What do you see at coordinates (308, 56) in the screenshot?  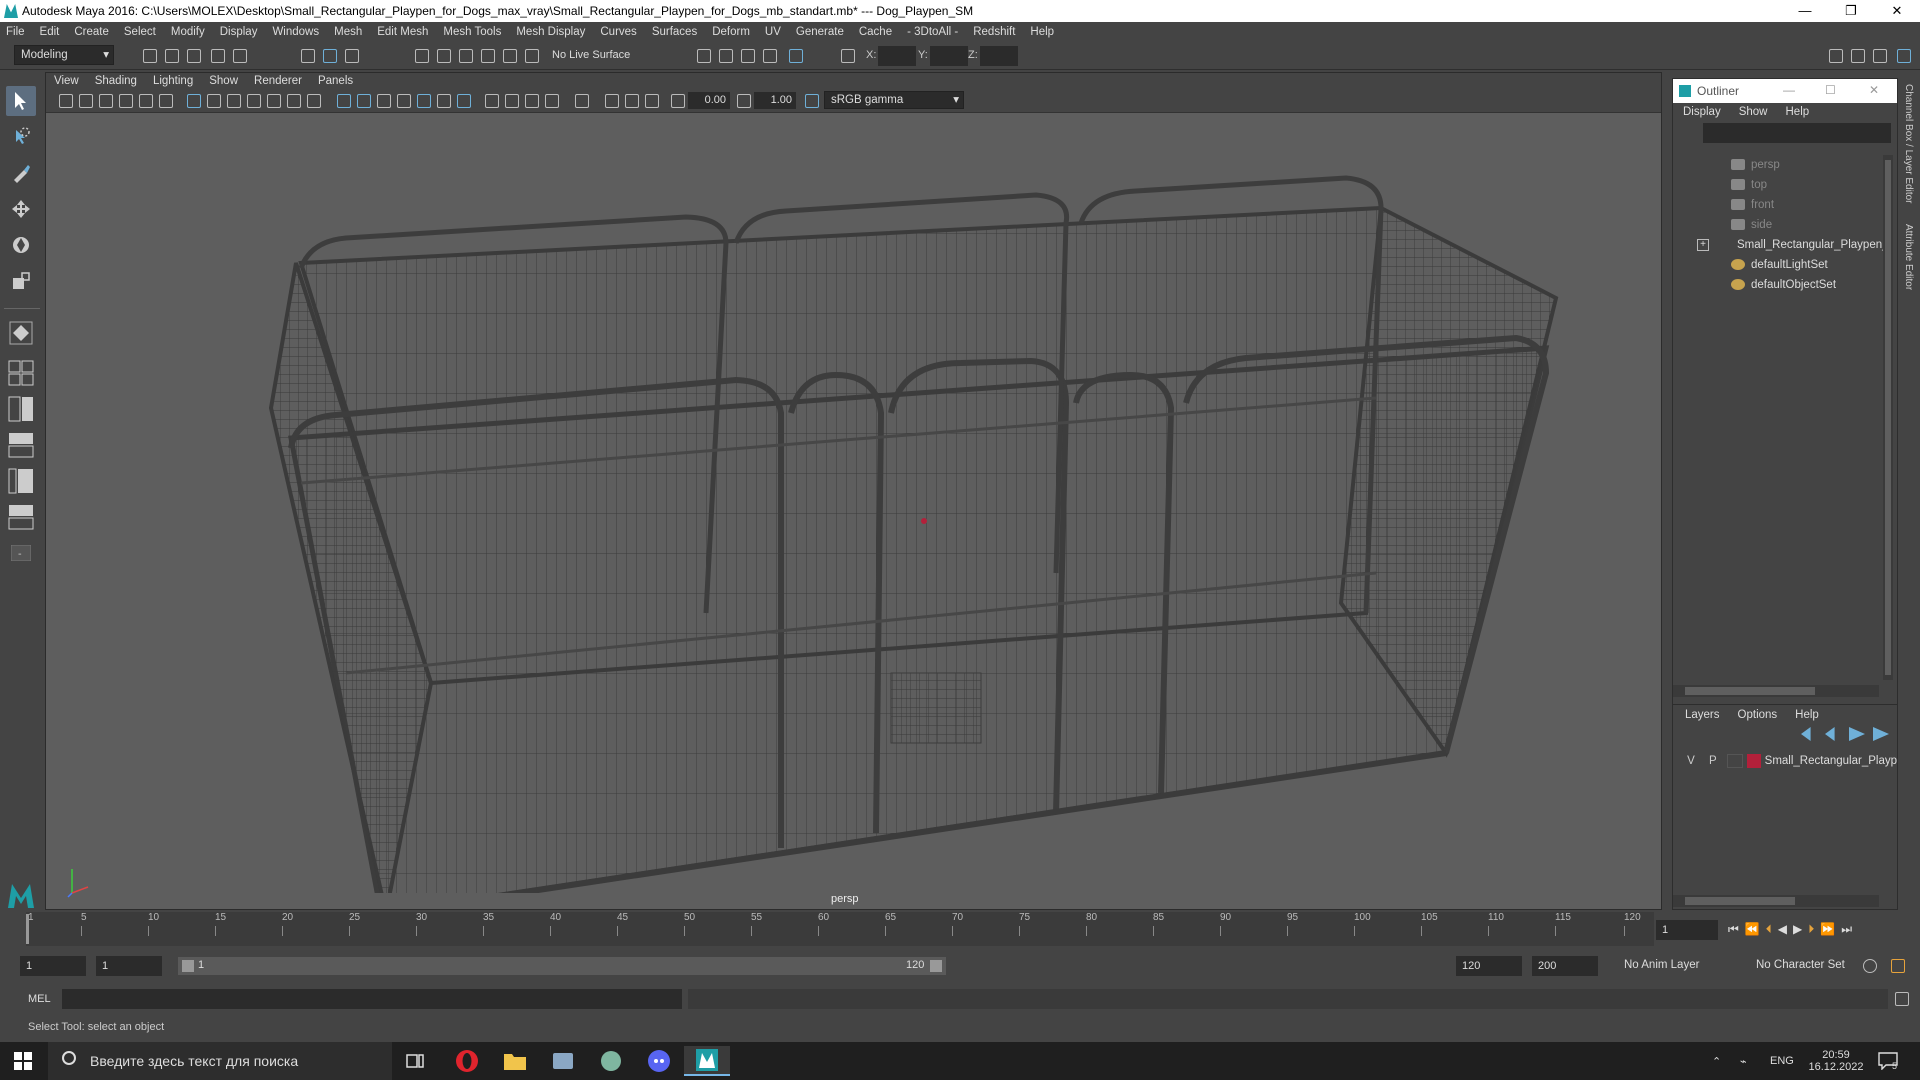 I see `select-hierarchy-icon` at bounding box center [308, 56].